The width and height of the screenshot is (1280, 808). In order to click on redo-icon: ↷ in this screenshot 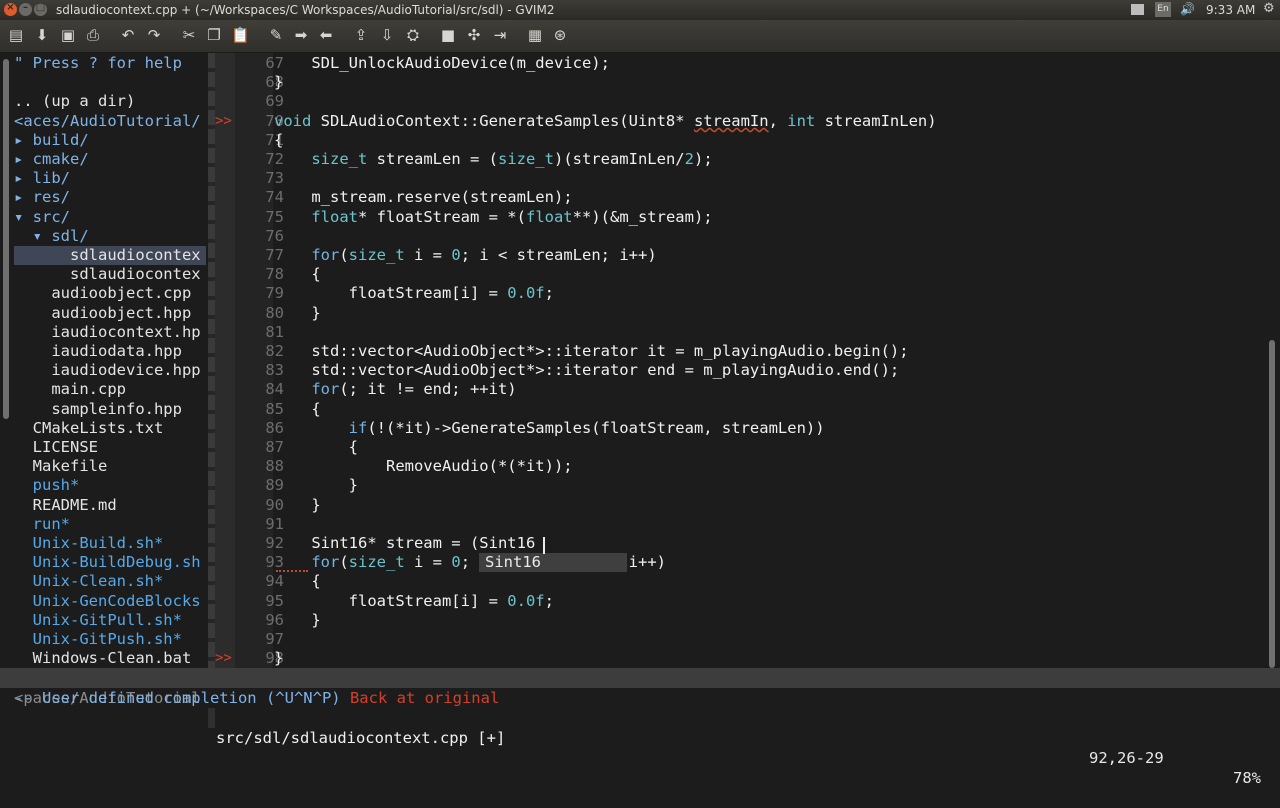, I will do `click(154, 35)`.